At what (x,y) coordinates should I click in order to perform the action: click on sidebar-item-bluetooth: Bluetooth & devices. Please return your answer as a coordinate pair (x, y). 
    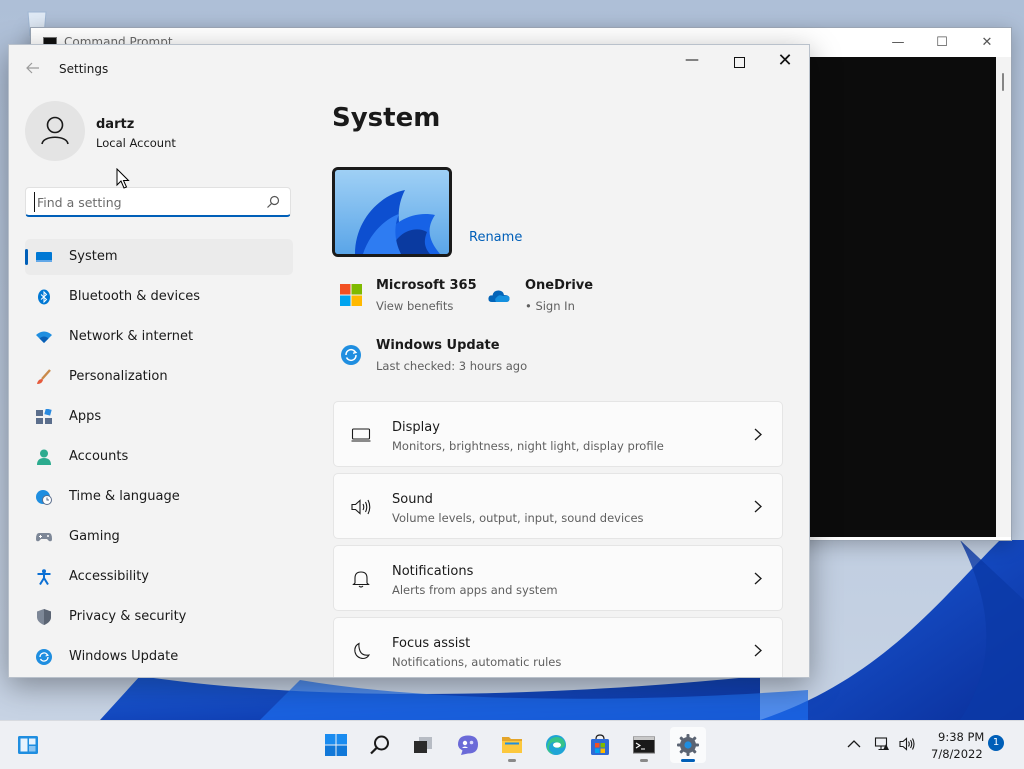
    Looking at the image, I should click on (159, 297).